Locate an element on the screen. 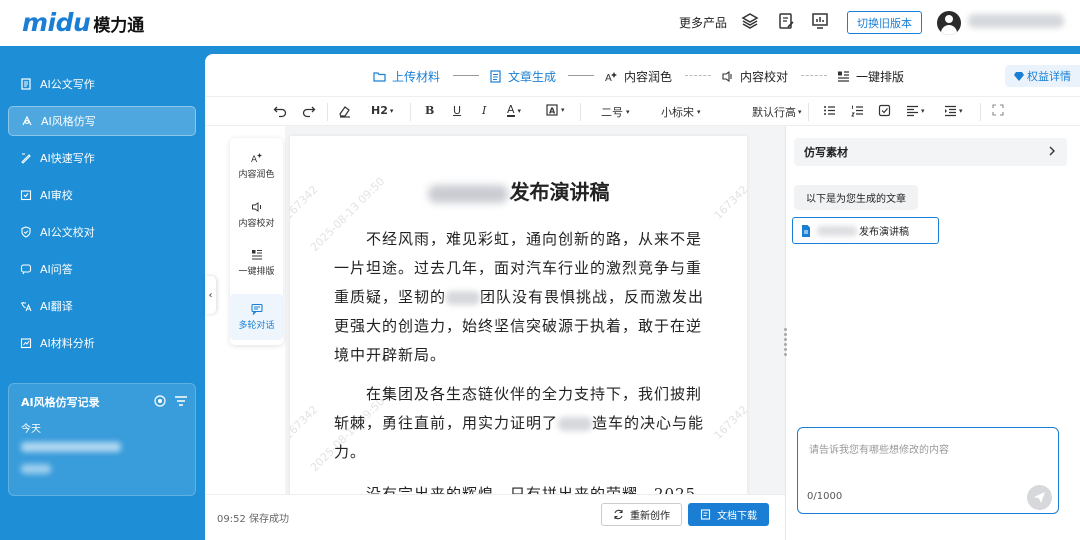 This screenshot has height=540, width=1080. chevron-left-icon: ‹ is located at coordinates (210, 295).